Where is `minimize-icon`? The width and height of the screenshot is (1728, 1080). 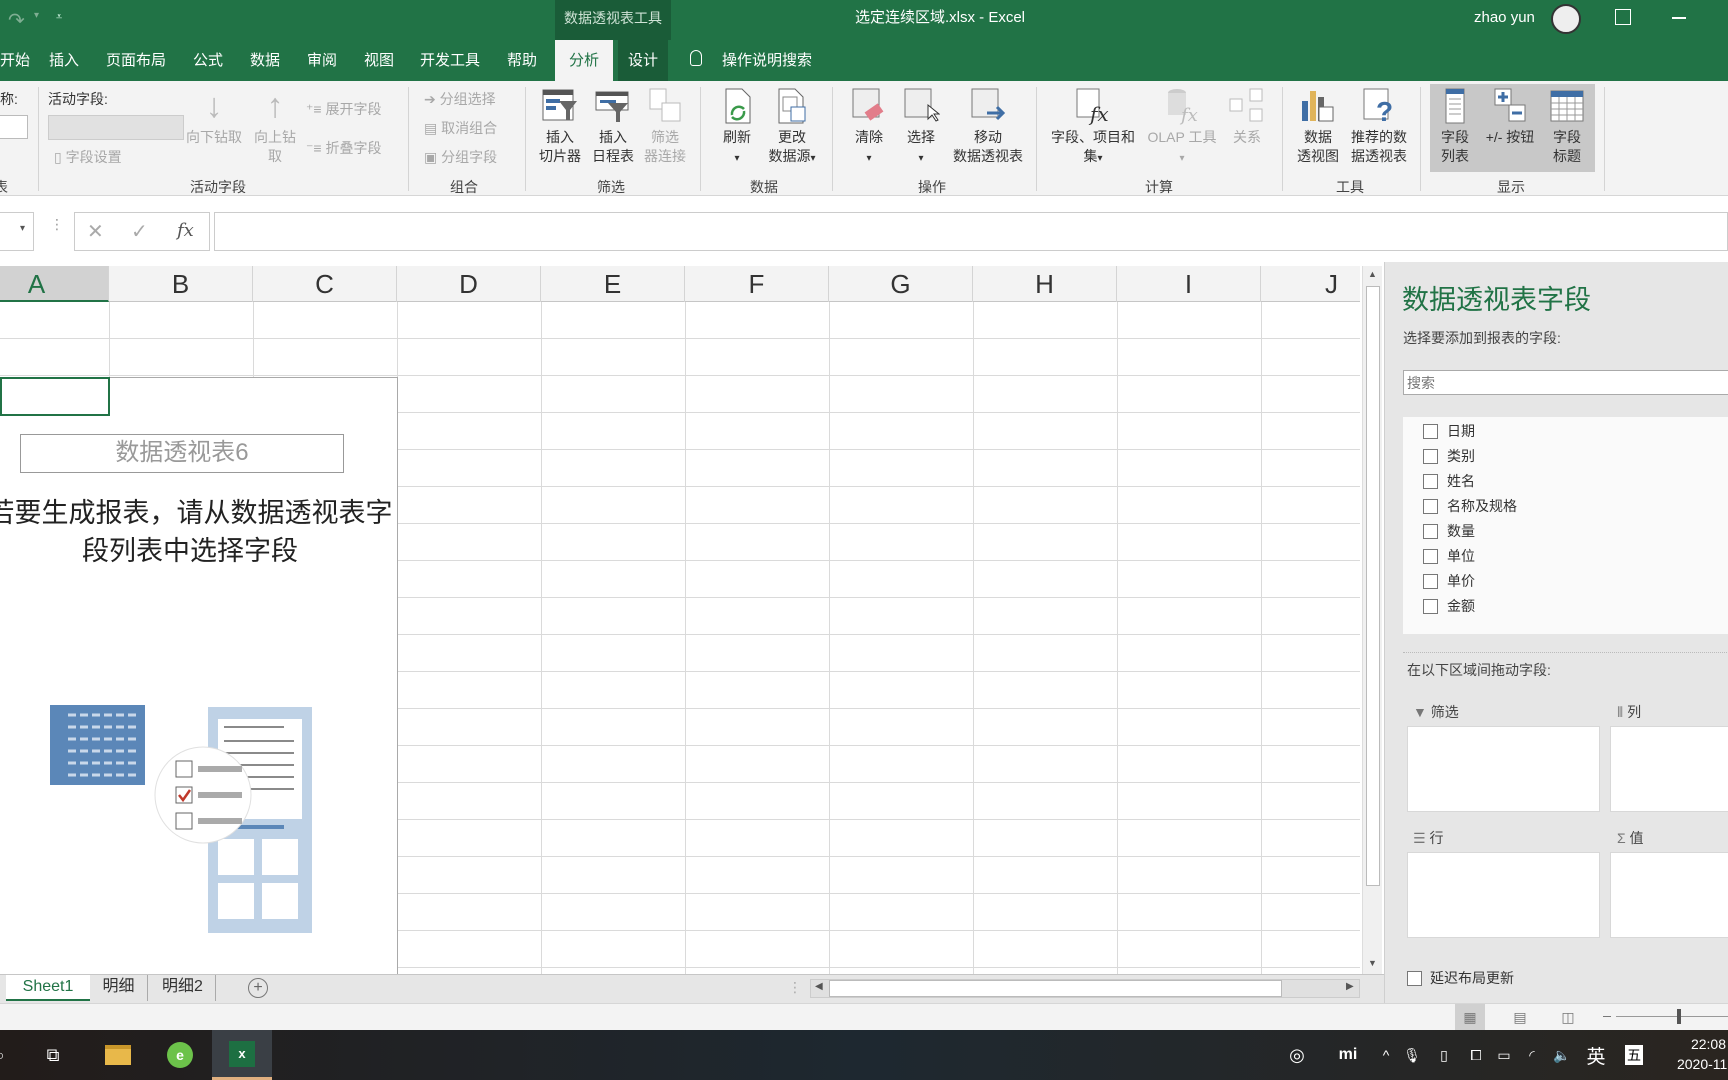 minimize-icon is located at coordinates (1679, 18).